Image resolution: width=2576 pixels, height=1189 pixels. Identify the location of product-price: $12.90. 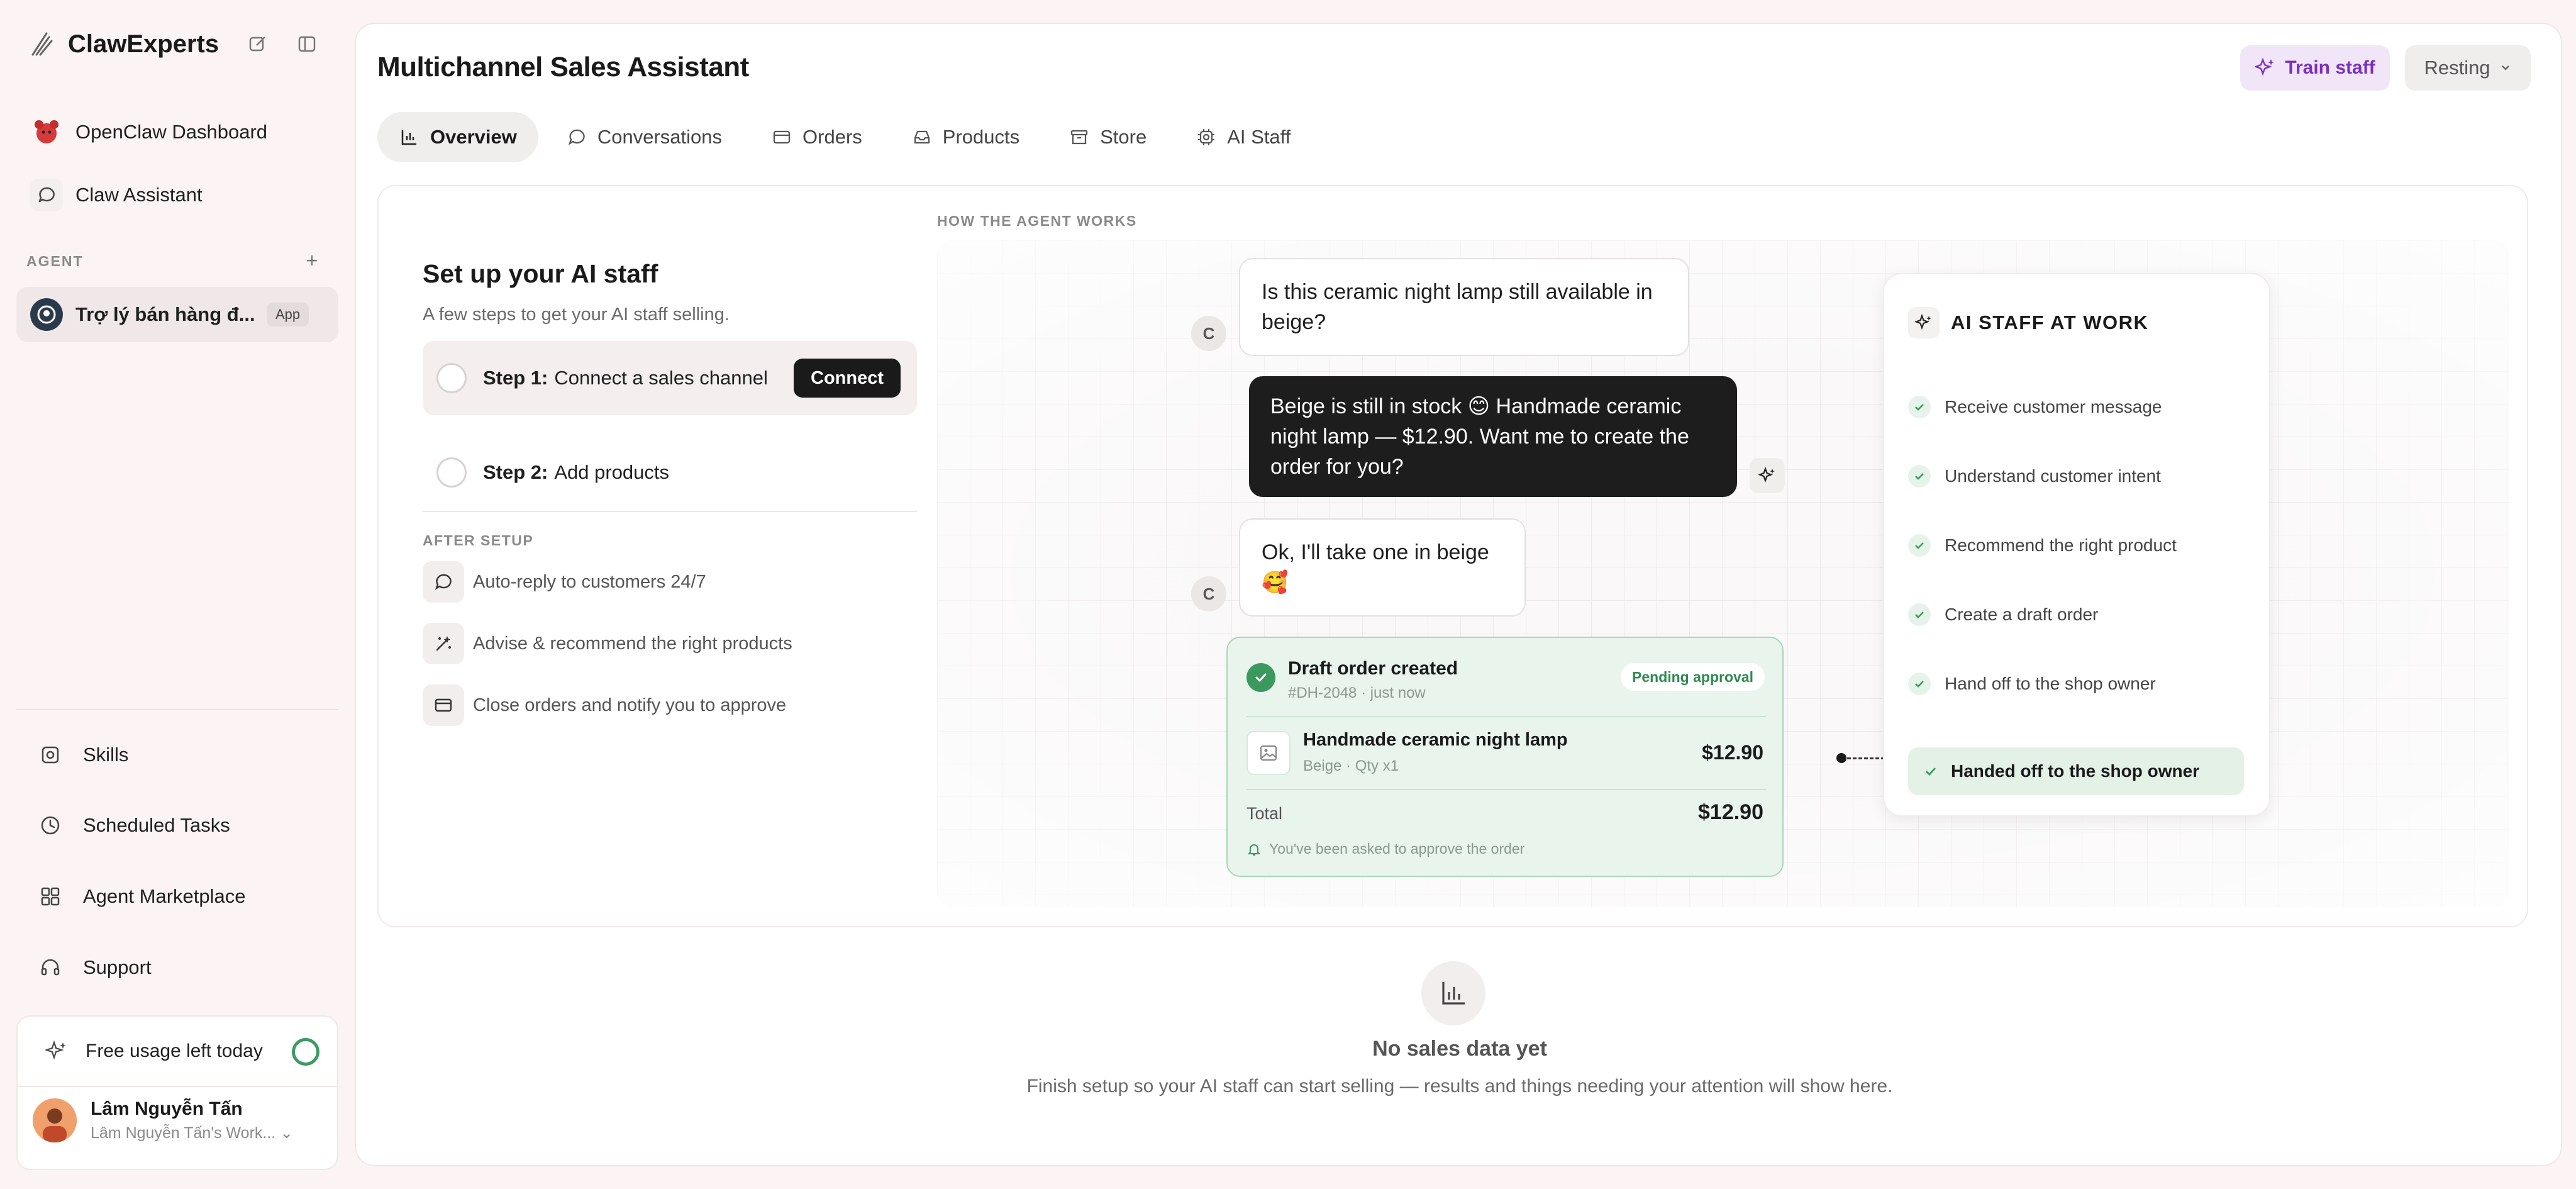
(1732, 752).